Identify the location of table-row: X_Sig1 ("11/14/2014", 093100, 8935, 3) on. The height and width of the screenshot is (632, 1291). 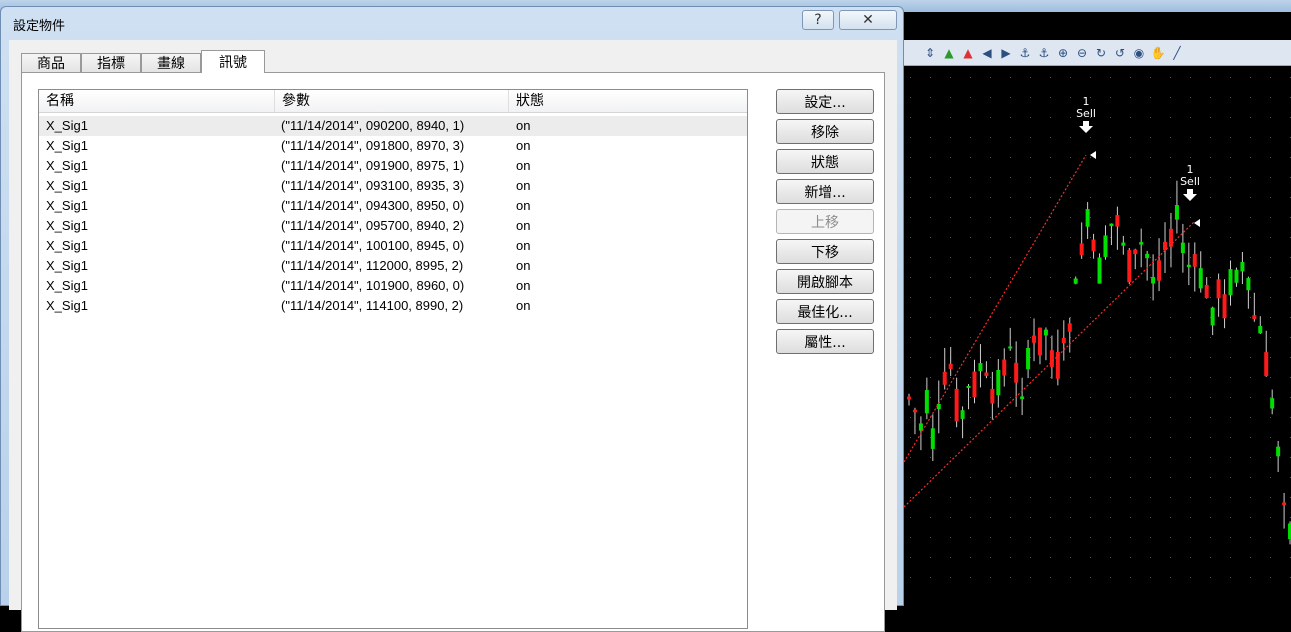
(393, 186).